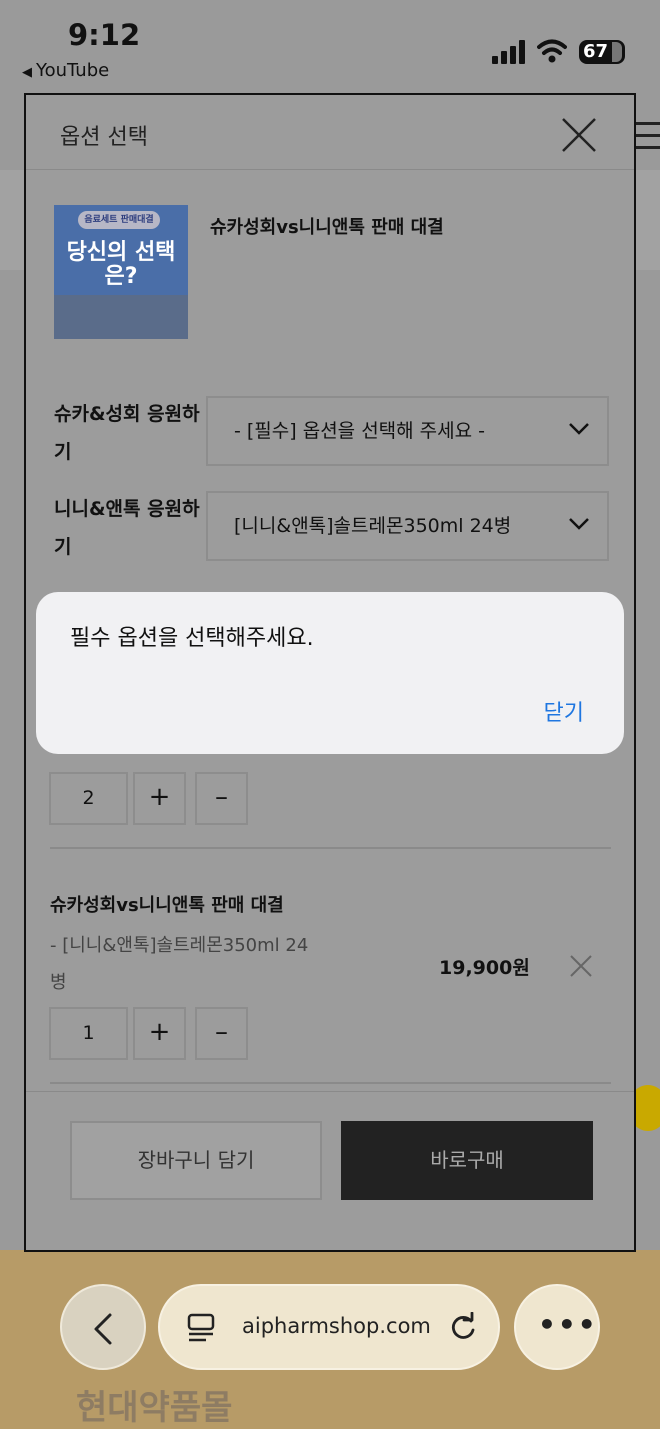 Image resolution: width=660 pixels, height=1429 pixels. What do you see at coordinates (167, 905) in the screenshot?
I see `selected-item-name: 슈카성회vs니니앤톡 판매 대결` at bounding box center [167, 905].